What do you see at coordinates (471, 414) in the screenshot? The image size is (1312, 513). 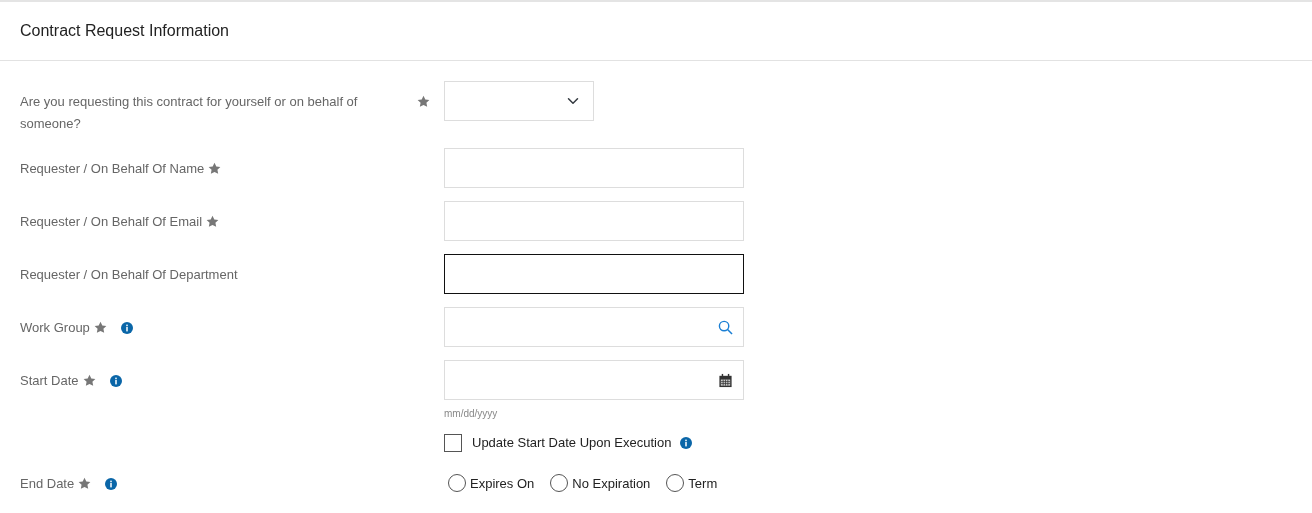 I see `date-format-hint: mm/dd/yyyy` at bounding box center [471, 414].